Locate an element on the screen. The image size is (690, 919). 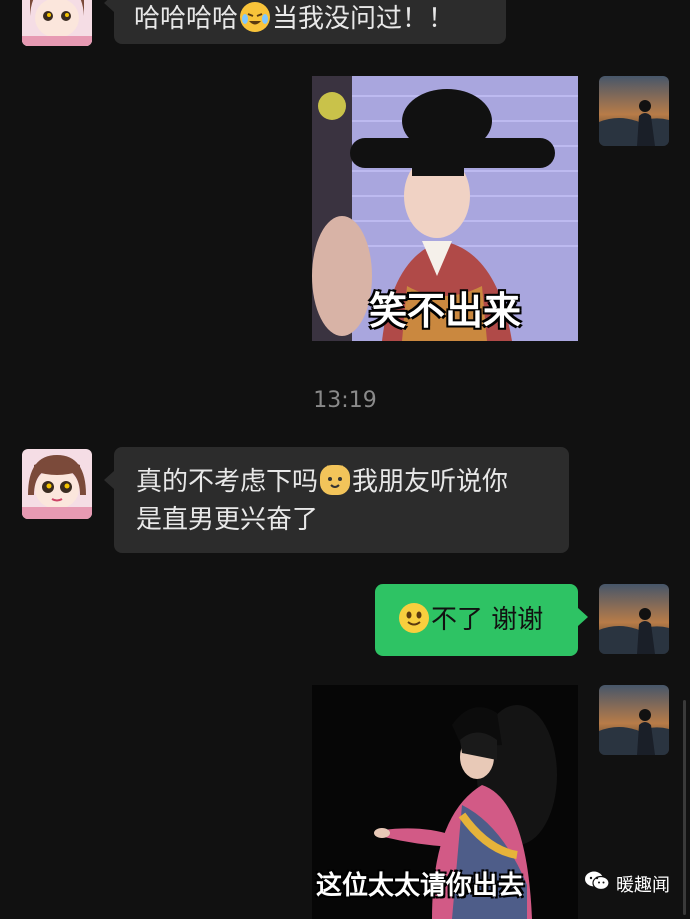
message-text: 真的不考虑下吗 is located at coordinates (227, 482).